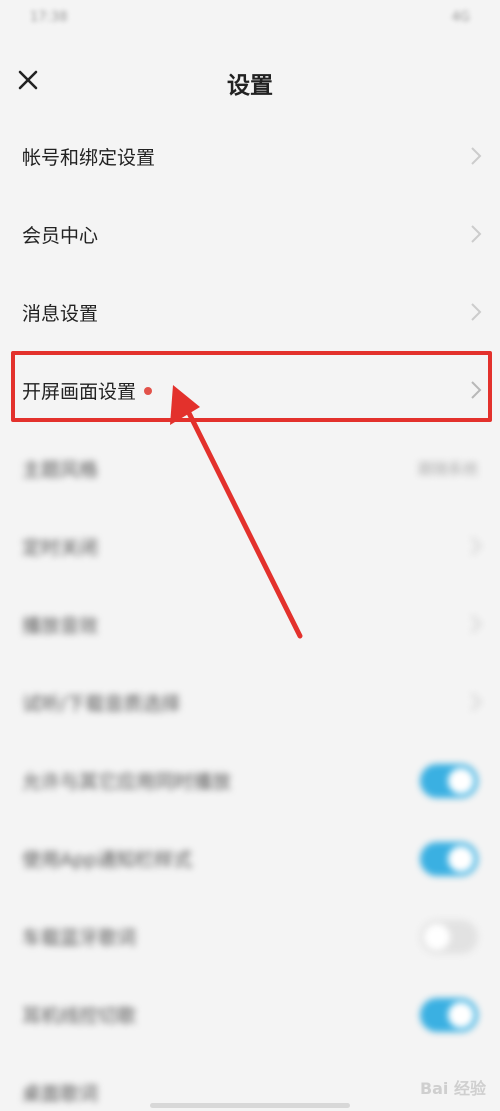  Describe the element at coordinates (250, 625) in the screenshot. I see `row-sound-effects: 播放音效` at that location.